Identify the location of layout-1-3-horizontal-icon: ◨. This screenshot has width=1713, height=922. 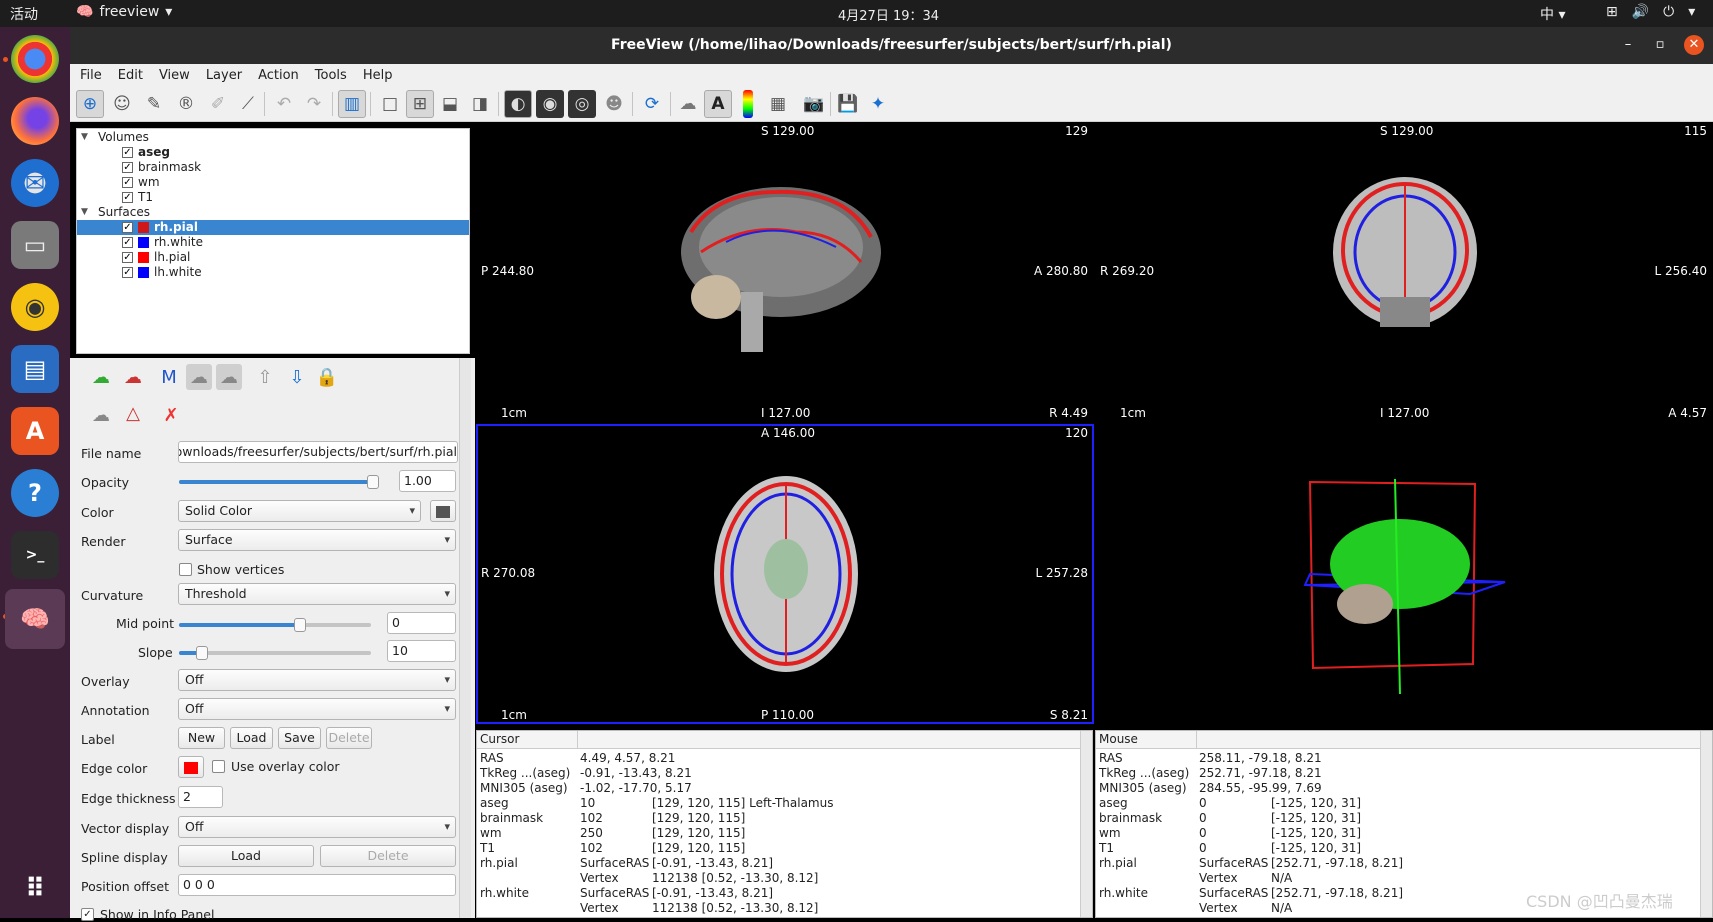
(480, 104).